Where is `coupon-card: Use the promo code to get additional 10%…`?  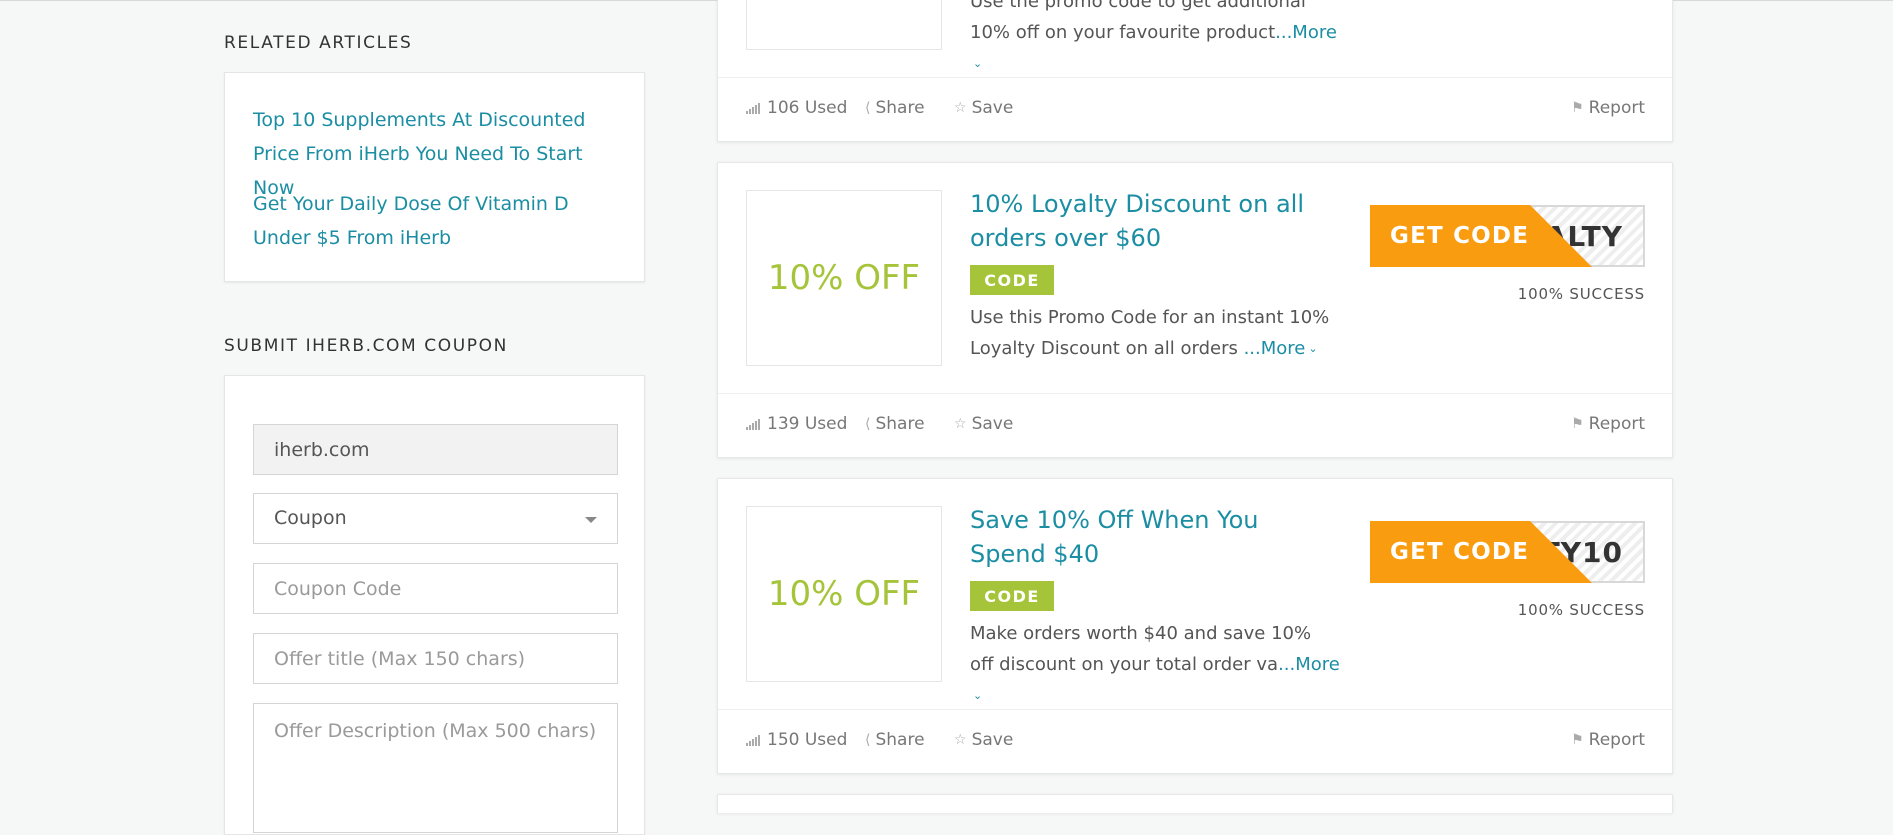 coupon-card: Use the promo code to get additional 10%… is located at coordinates (1195, 71).